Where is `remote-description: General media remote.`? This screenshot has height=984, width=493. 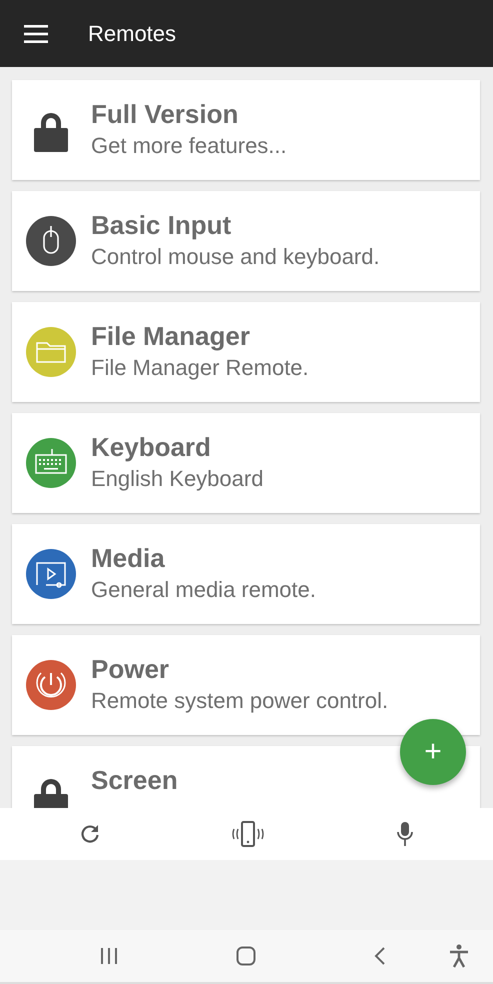
remote-description: General media remote. is located at coordinates (203, 590).